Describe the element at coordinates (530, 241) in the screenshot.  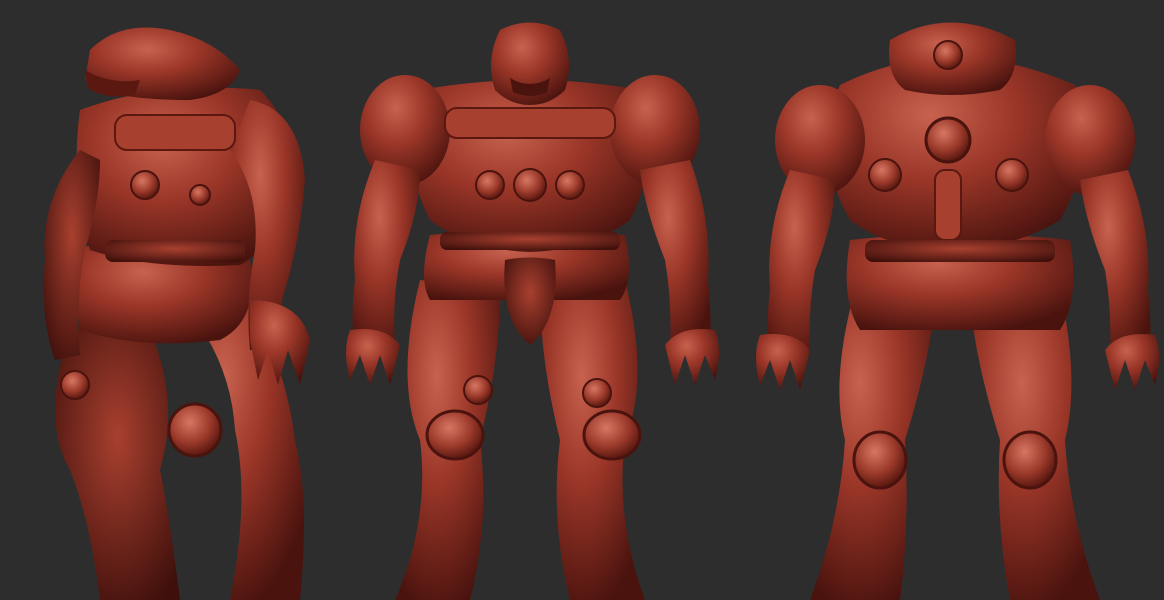
I see `front-view-belt` at that location.